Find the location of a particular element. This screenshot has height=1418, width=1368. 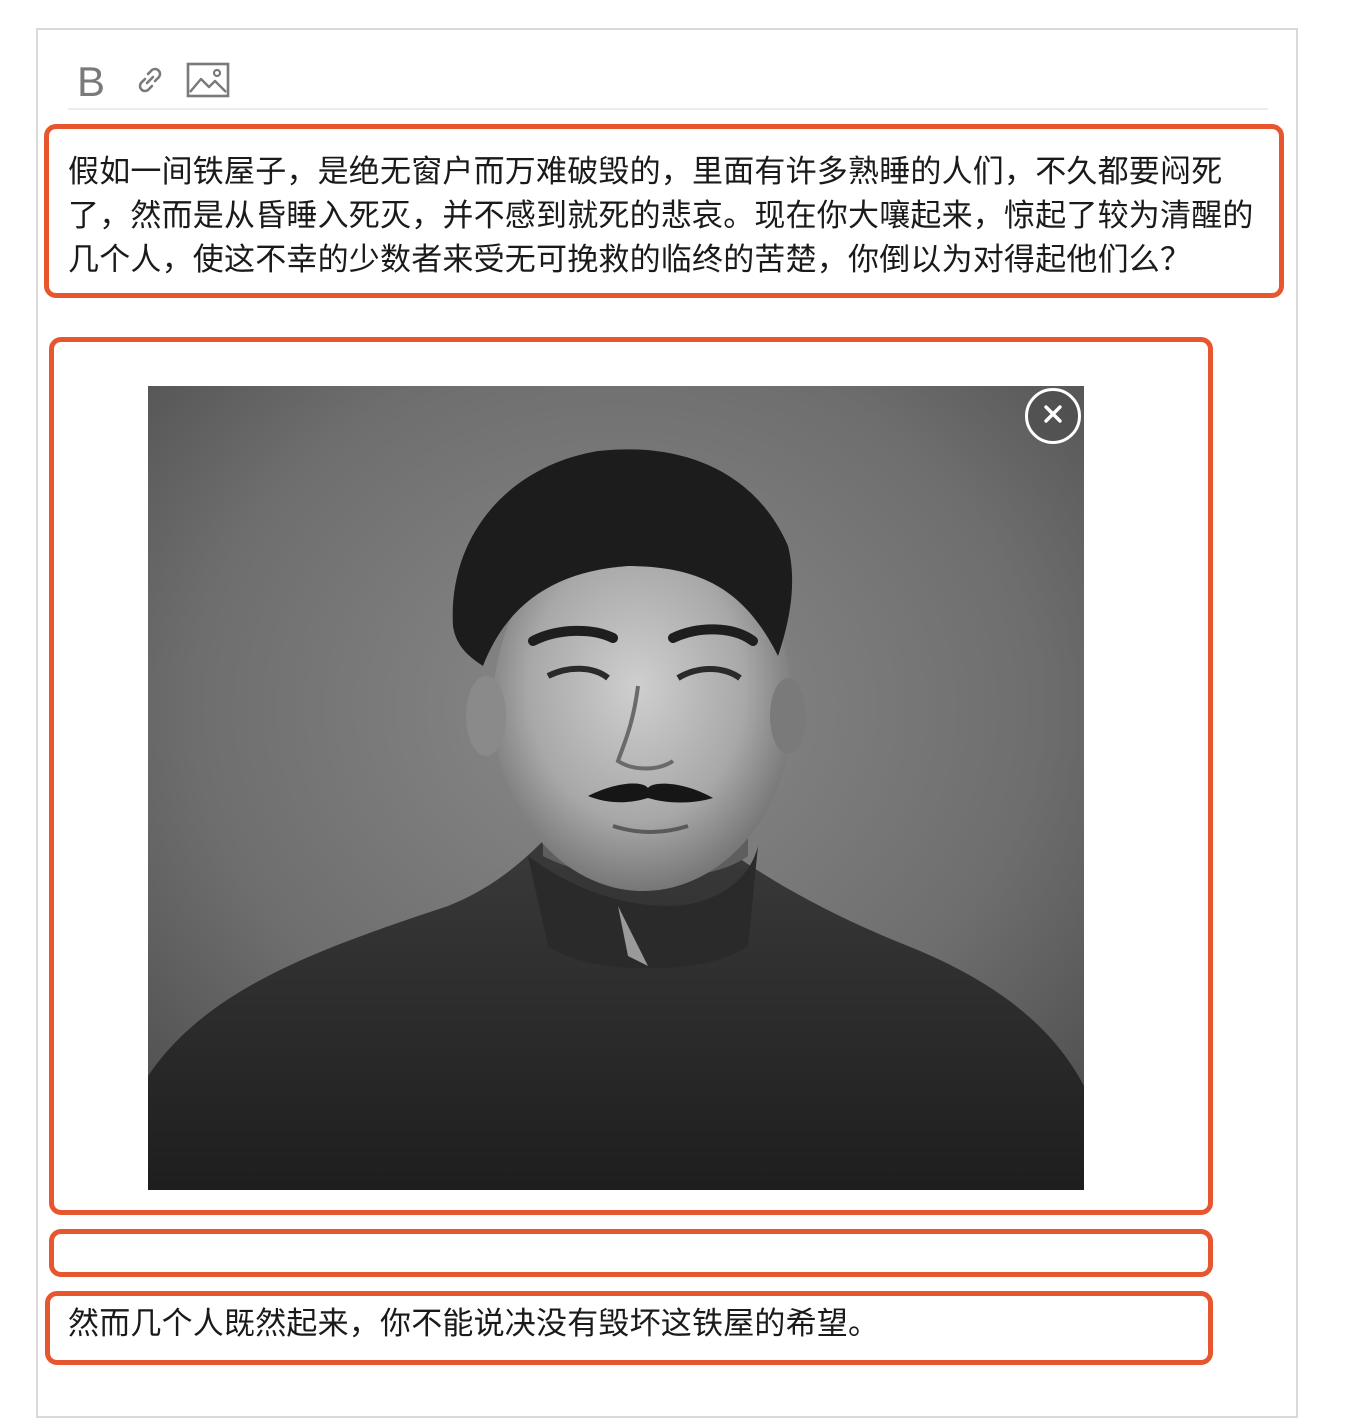

bold-icon: B is located at coordinates (90, 81).